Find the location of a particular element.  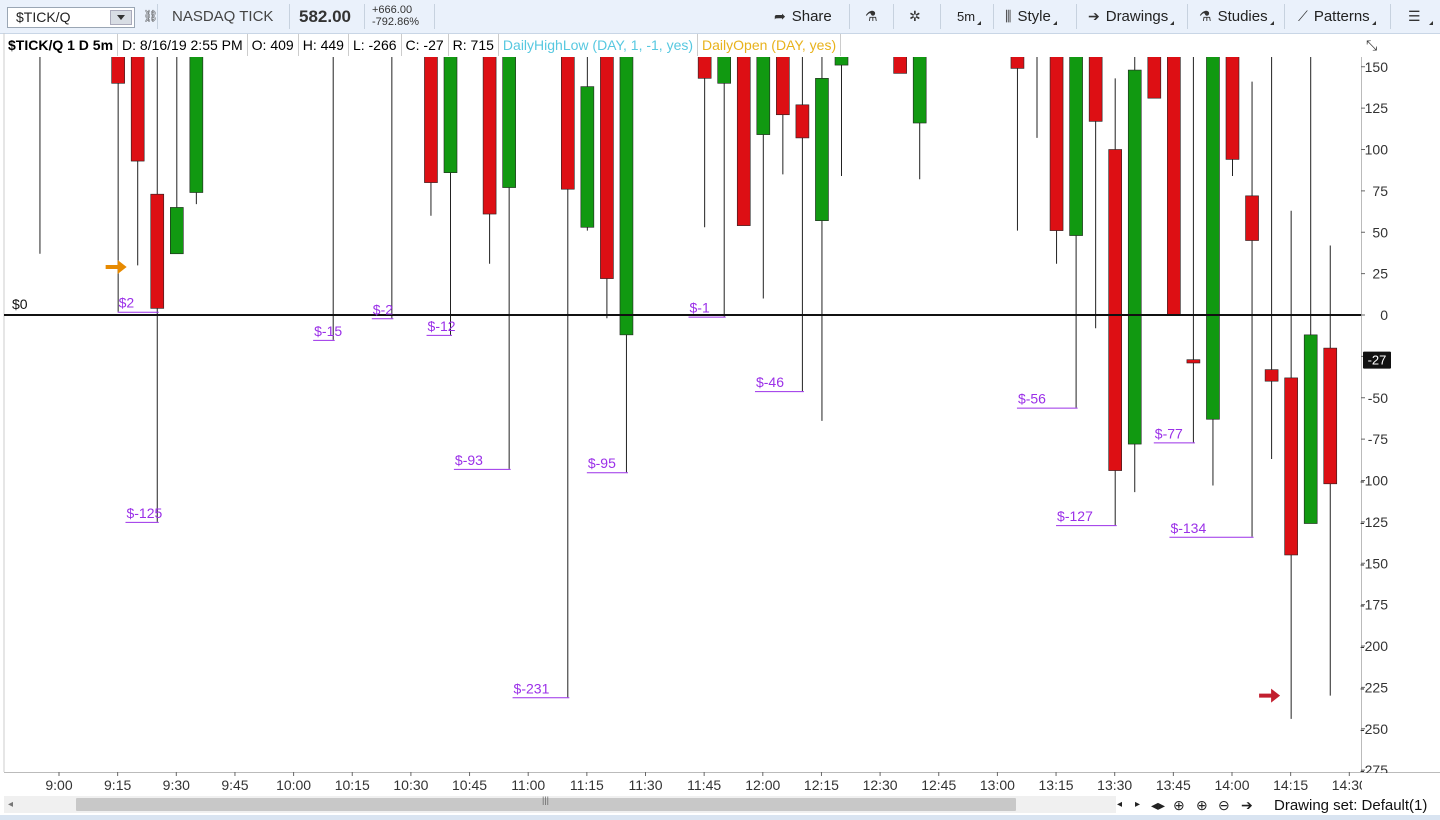

x-tick-label: 11:15 is located at coordinates (587, 785).